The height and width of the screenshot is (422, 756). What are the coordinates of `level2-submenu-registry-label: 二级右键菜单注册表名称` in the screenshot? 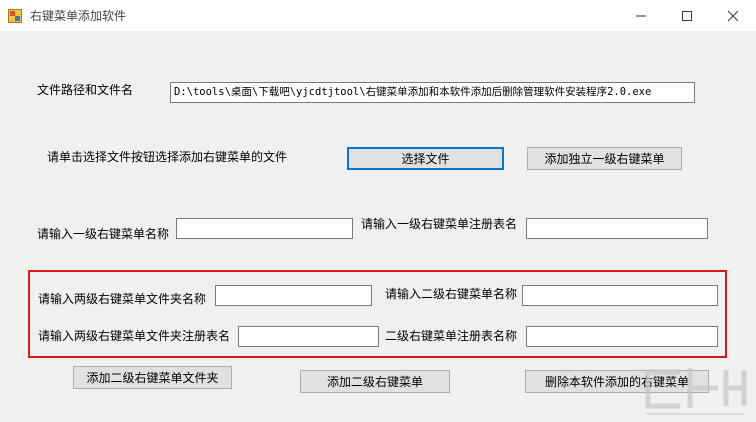 It's located at (451, 336).